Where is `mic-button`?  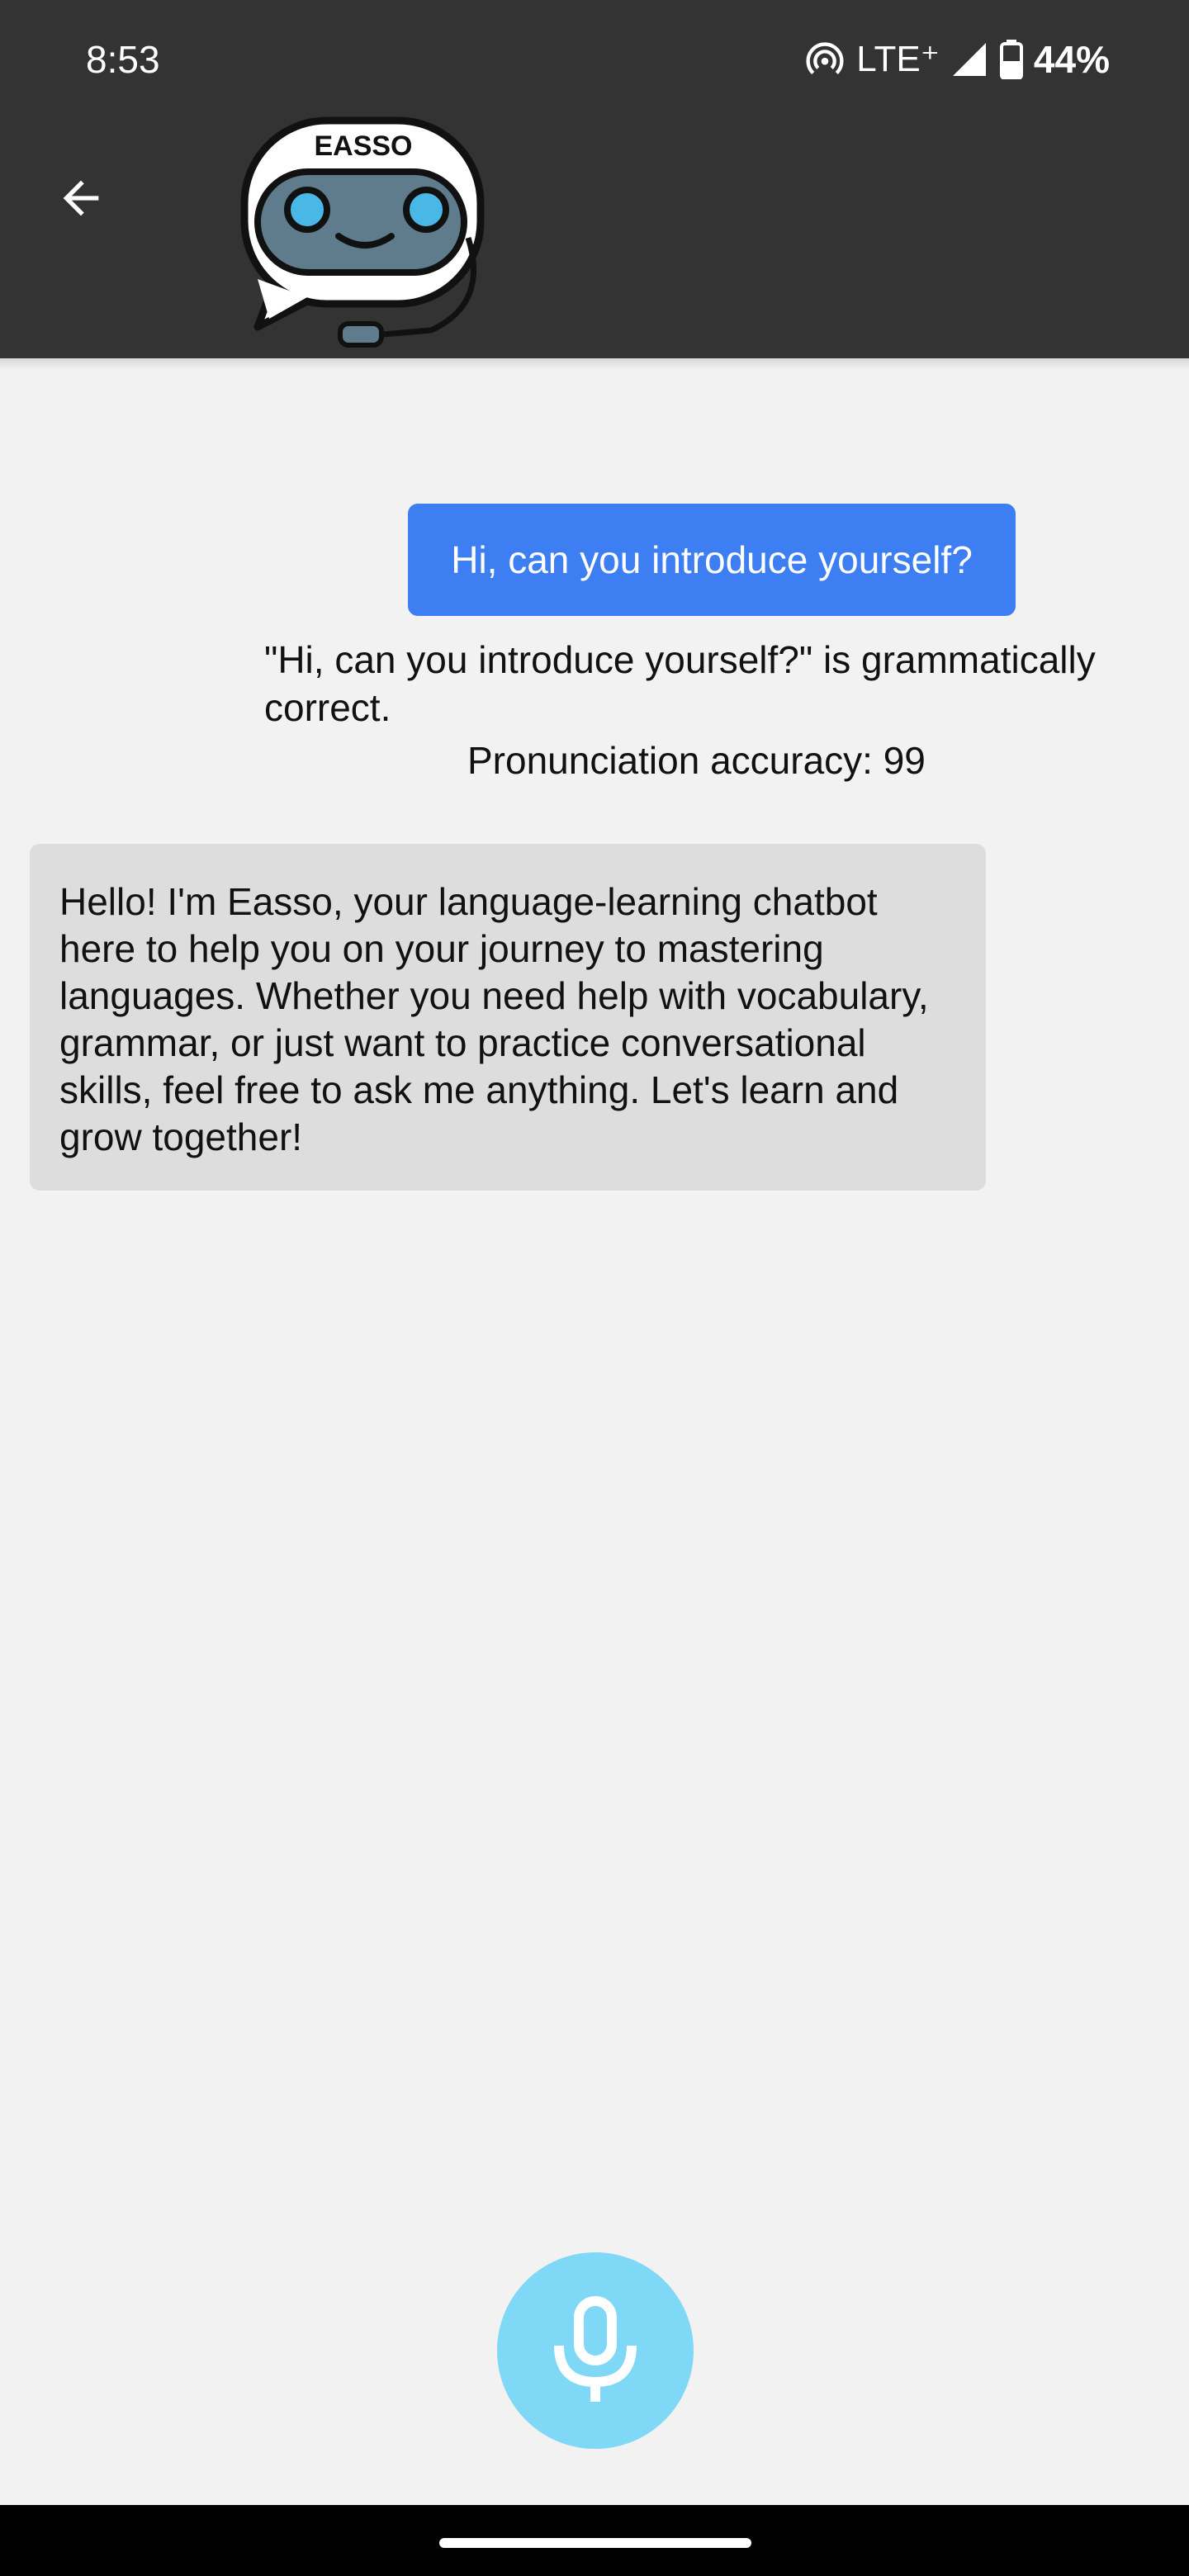 mic-button is located at coordinates (595, 2350).